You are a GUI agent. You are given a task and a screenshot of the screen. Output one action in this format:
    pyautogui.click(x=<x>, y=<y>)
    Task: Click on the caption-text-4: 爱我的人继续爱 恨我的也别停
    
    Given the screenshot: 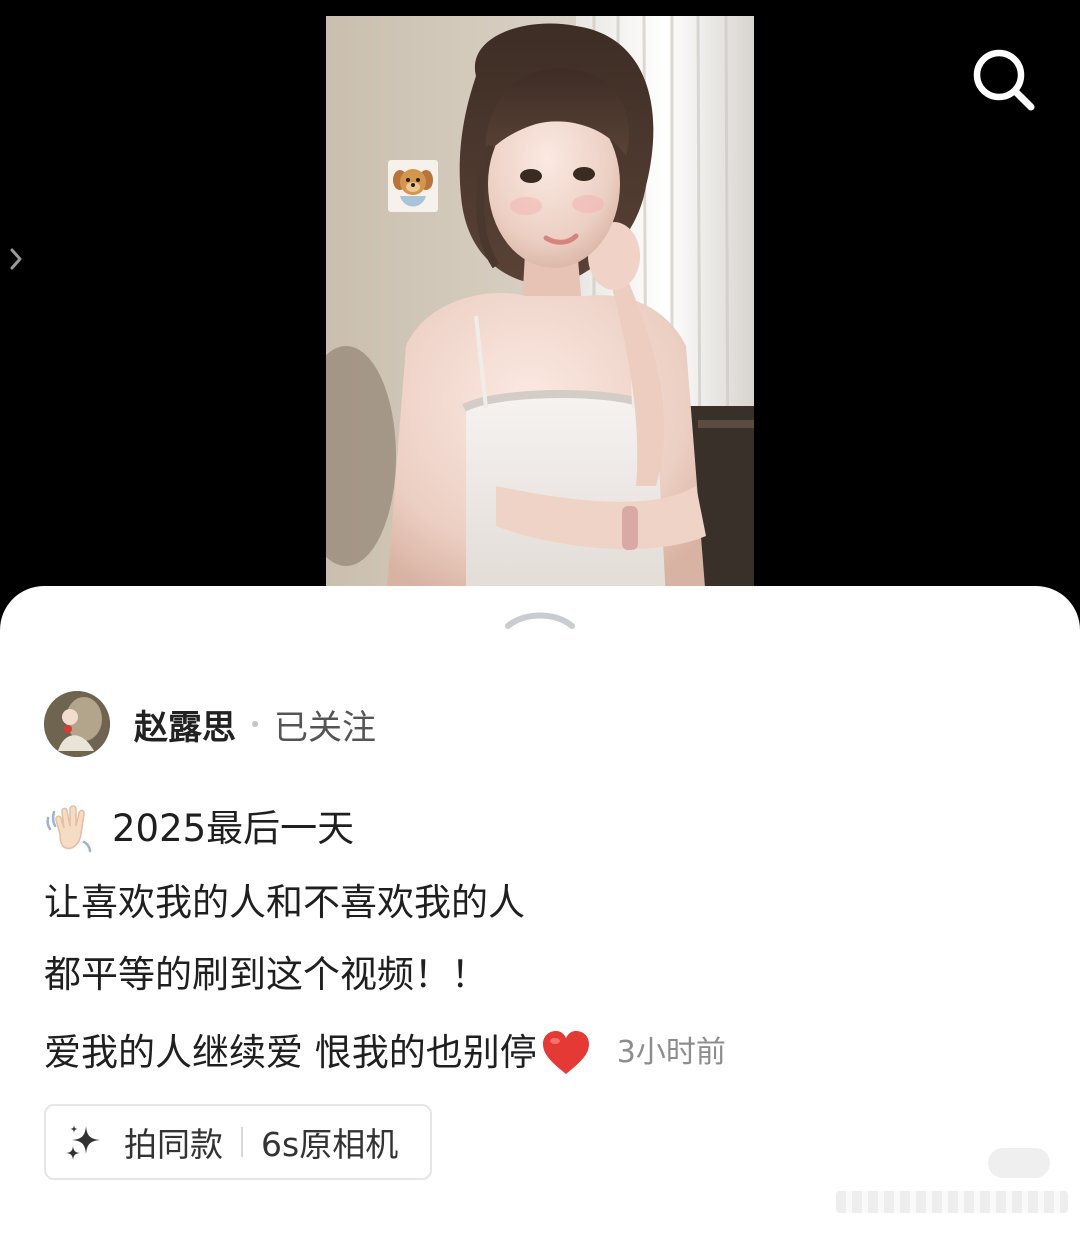 What is the action you would take?
    pyautogui.click(x=290, y=1052)
    